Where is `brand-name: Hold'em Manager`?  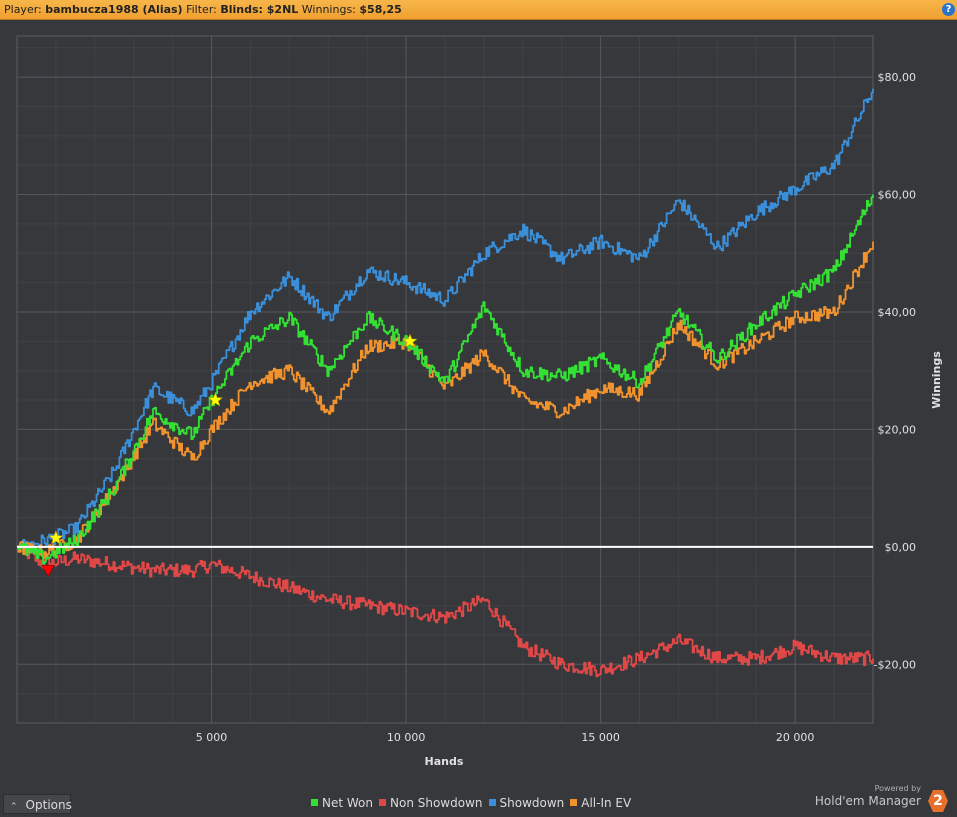
brand-name: Hold'em Manager is located at coordinates (867, 801).